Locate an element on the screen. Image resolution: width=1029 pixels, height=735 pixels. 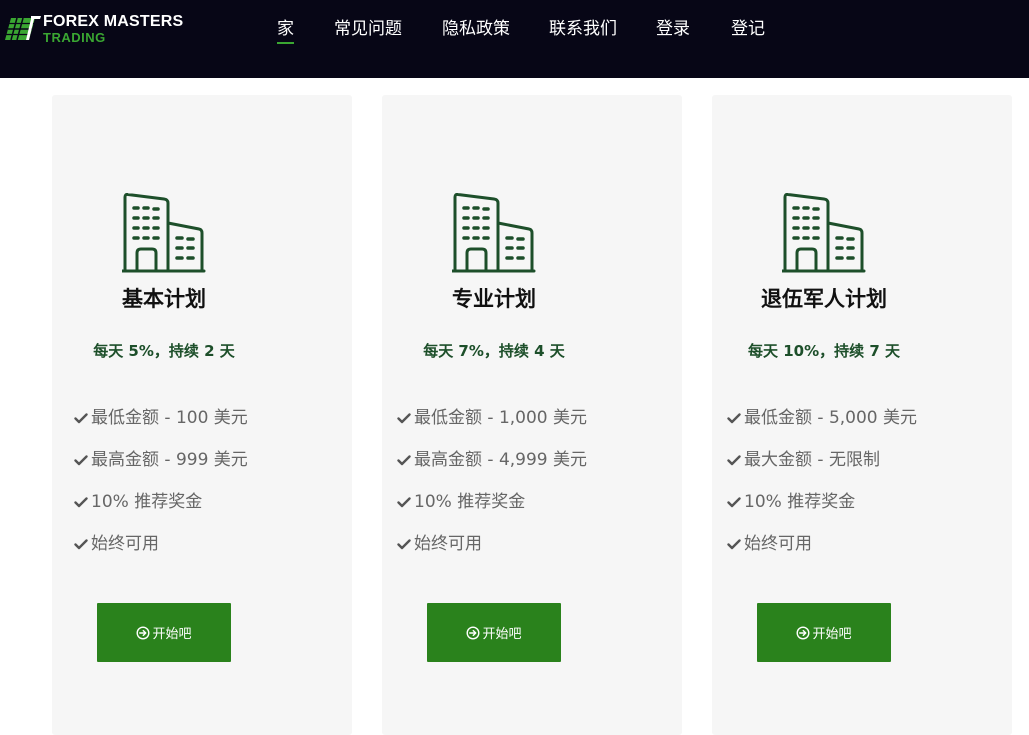
plan-features: 最低金额 - 5,000 美元 最大金额 - 无限制 10% 推荐奖金 始终可用 is located at coordinates (822, 489).